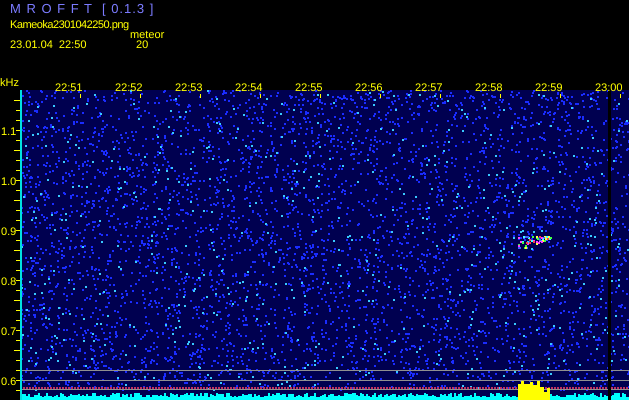  I want to click on detection-label: meteor, so click(147, 35).